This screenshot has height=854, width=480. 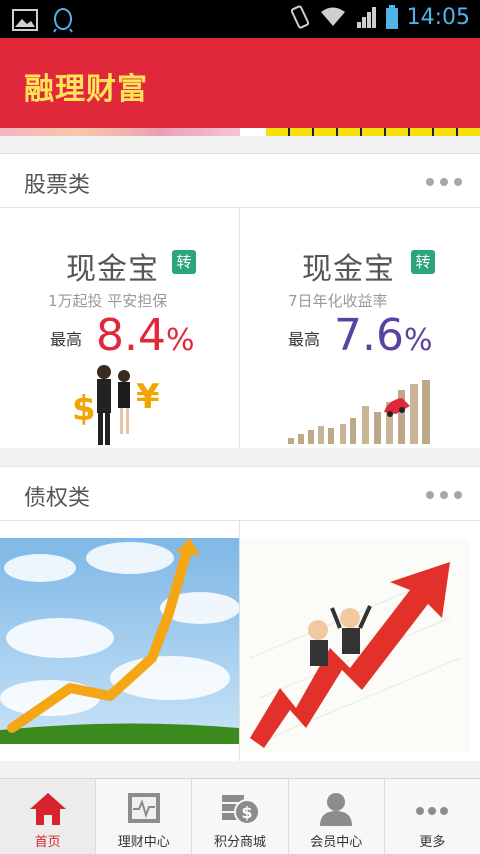 What do you see at coordinates (47, 809) in the screenshot?
I see `home-icon` at bounding box center [47, 809].